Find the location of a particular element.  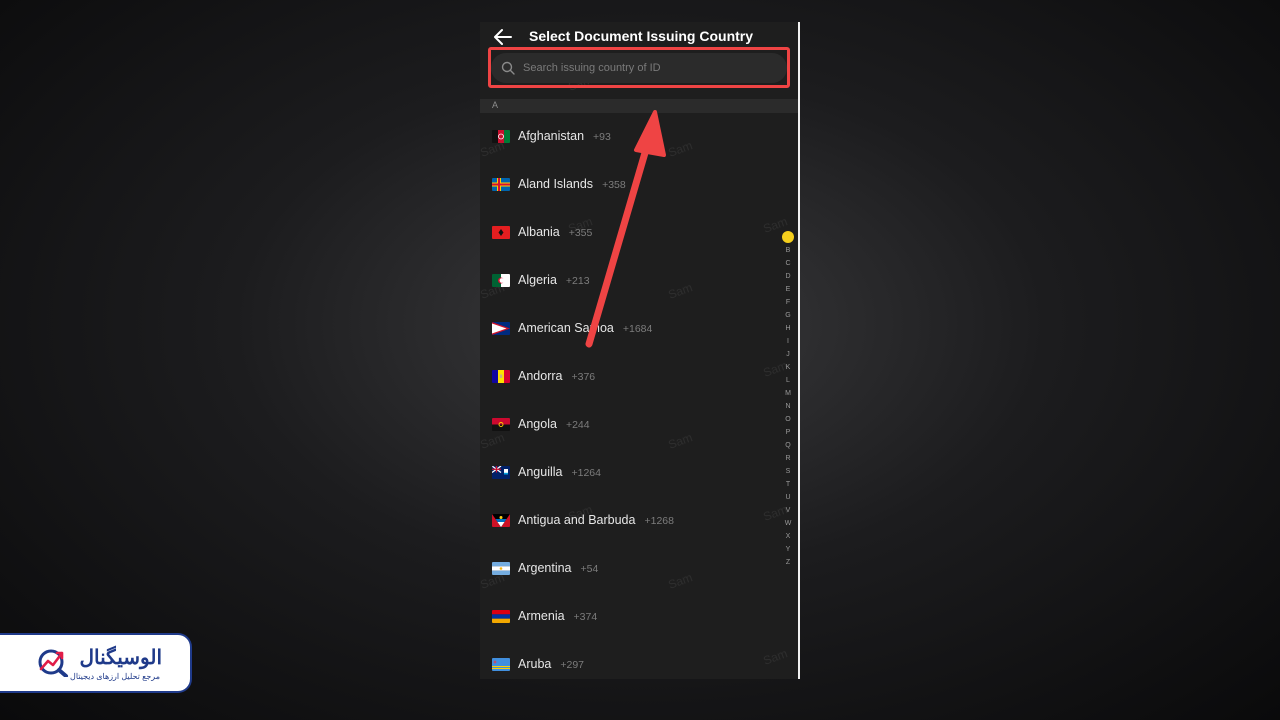

page-title: Select Document Issuing Country is located at coordinates (641, 36).